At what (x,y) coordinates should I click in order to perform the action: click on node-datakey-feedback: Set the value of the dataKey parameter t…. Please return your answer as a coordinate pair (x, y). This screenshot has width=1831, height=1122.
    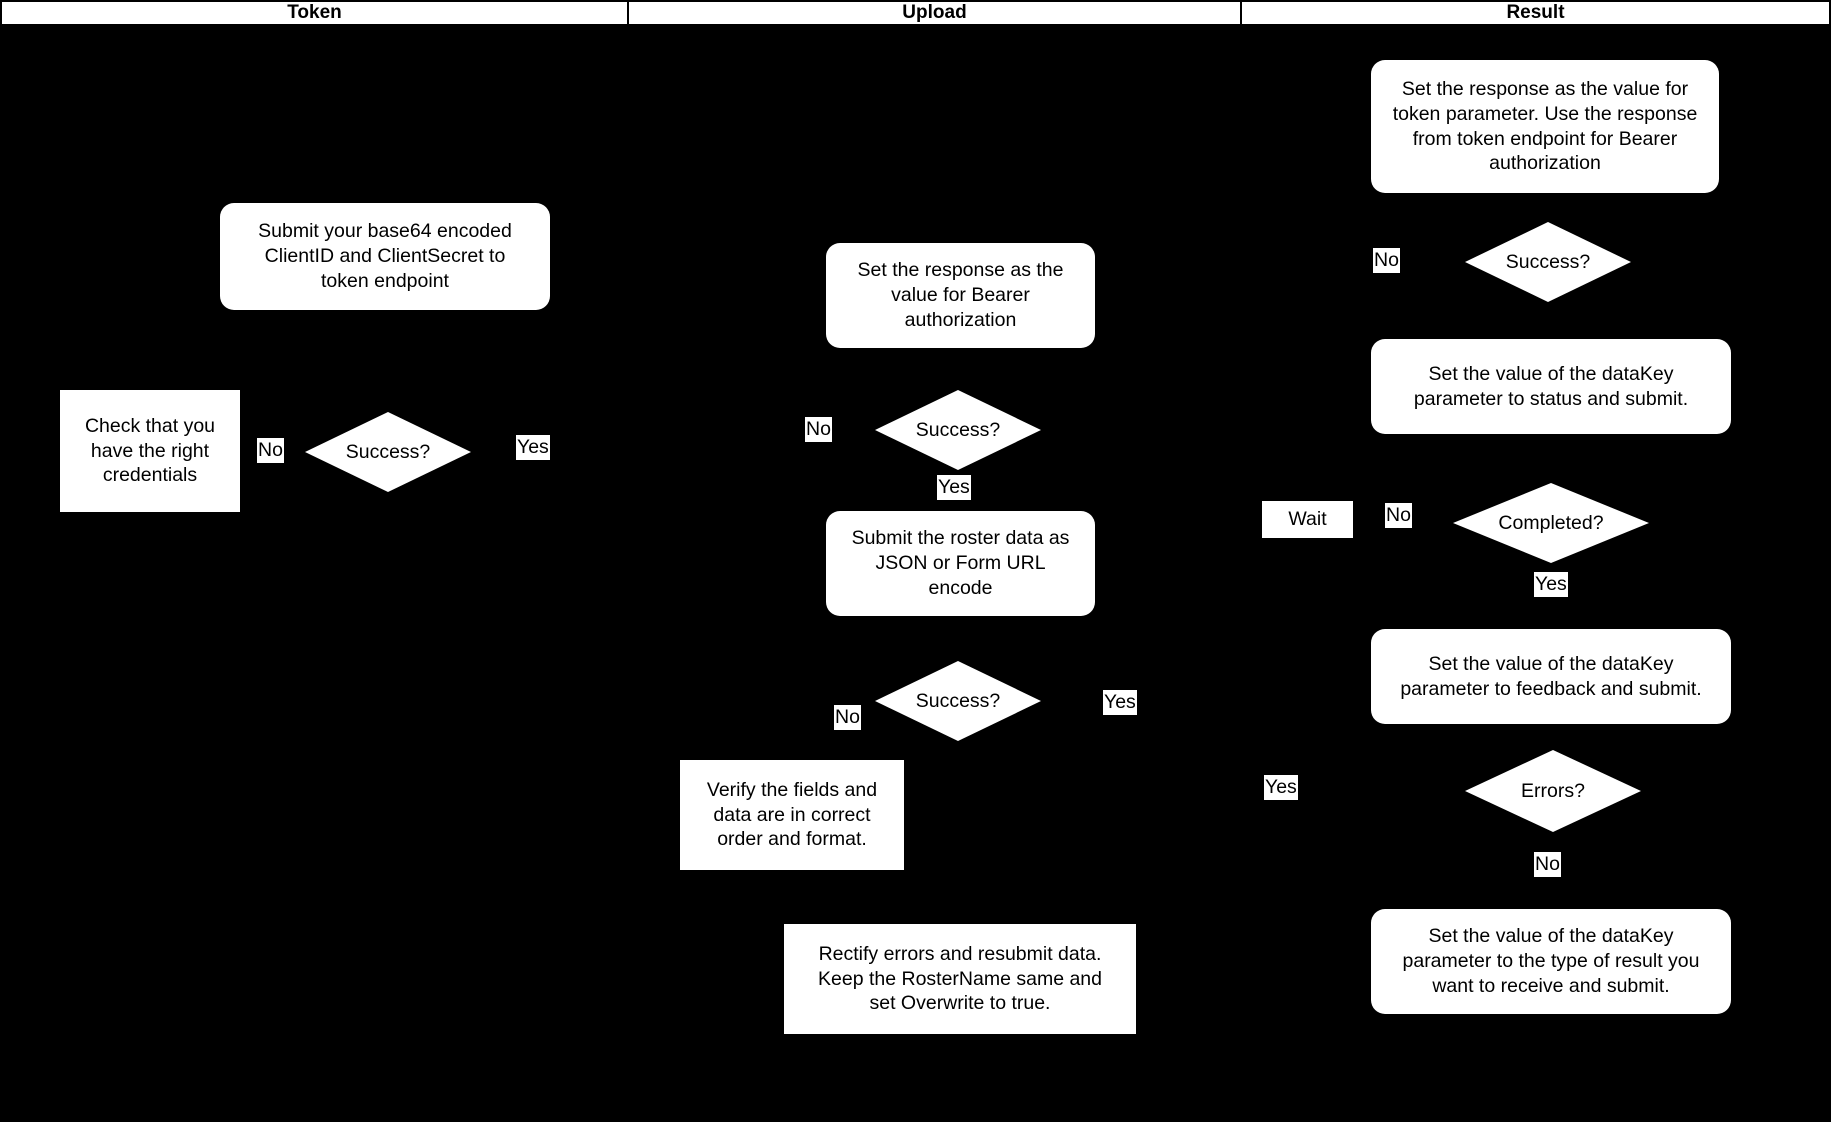
    Looking at the image, I should click on (1551, 676).